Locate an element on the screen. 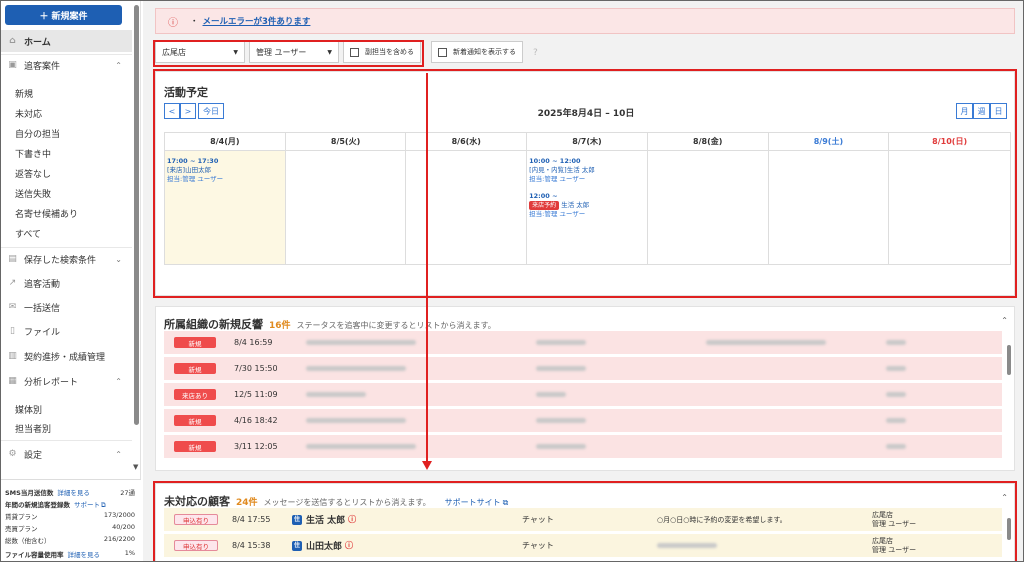 The width and height of the screenshot is (1024, 562). new-case-label: 新規案件 is located at coordinates (69, 16).